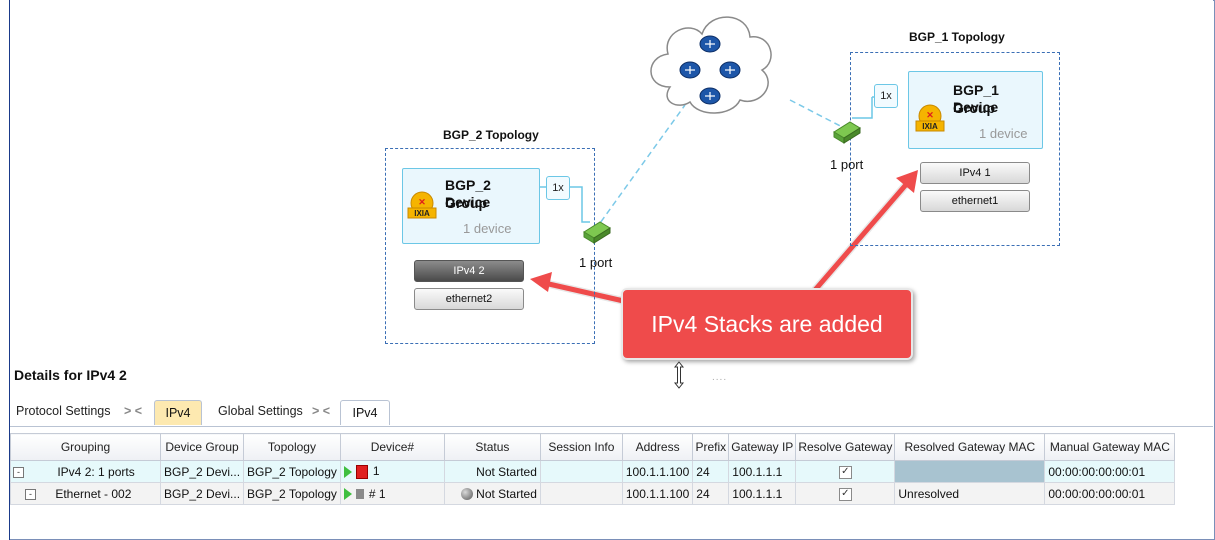 This screenshot has height=540, width=1215. Describe the element at coordinates (93, 493) in the screenshot. I see `grouping-text: Ethernet - 002` at that location.